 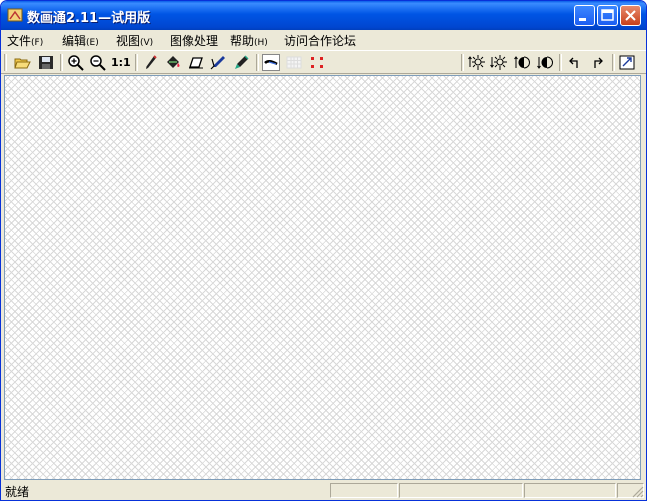 What do you see at coordinates (477, 62) in the screenshot?
I see `expand-horizontal-icon` at bounding box center [477, 62].